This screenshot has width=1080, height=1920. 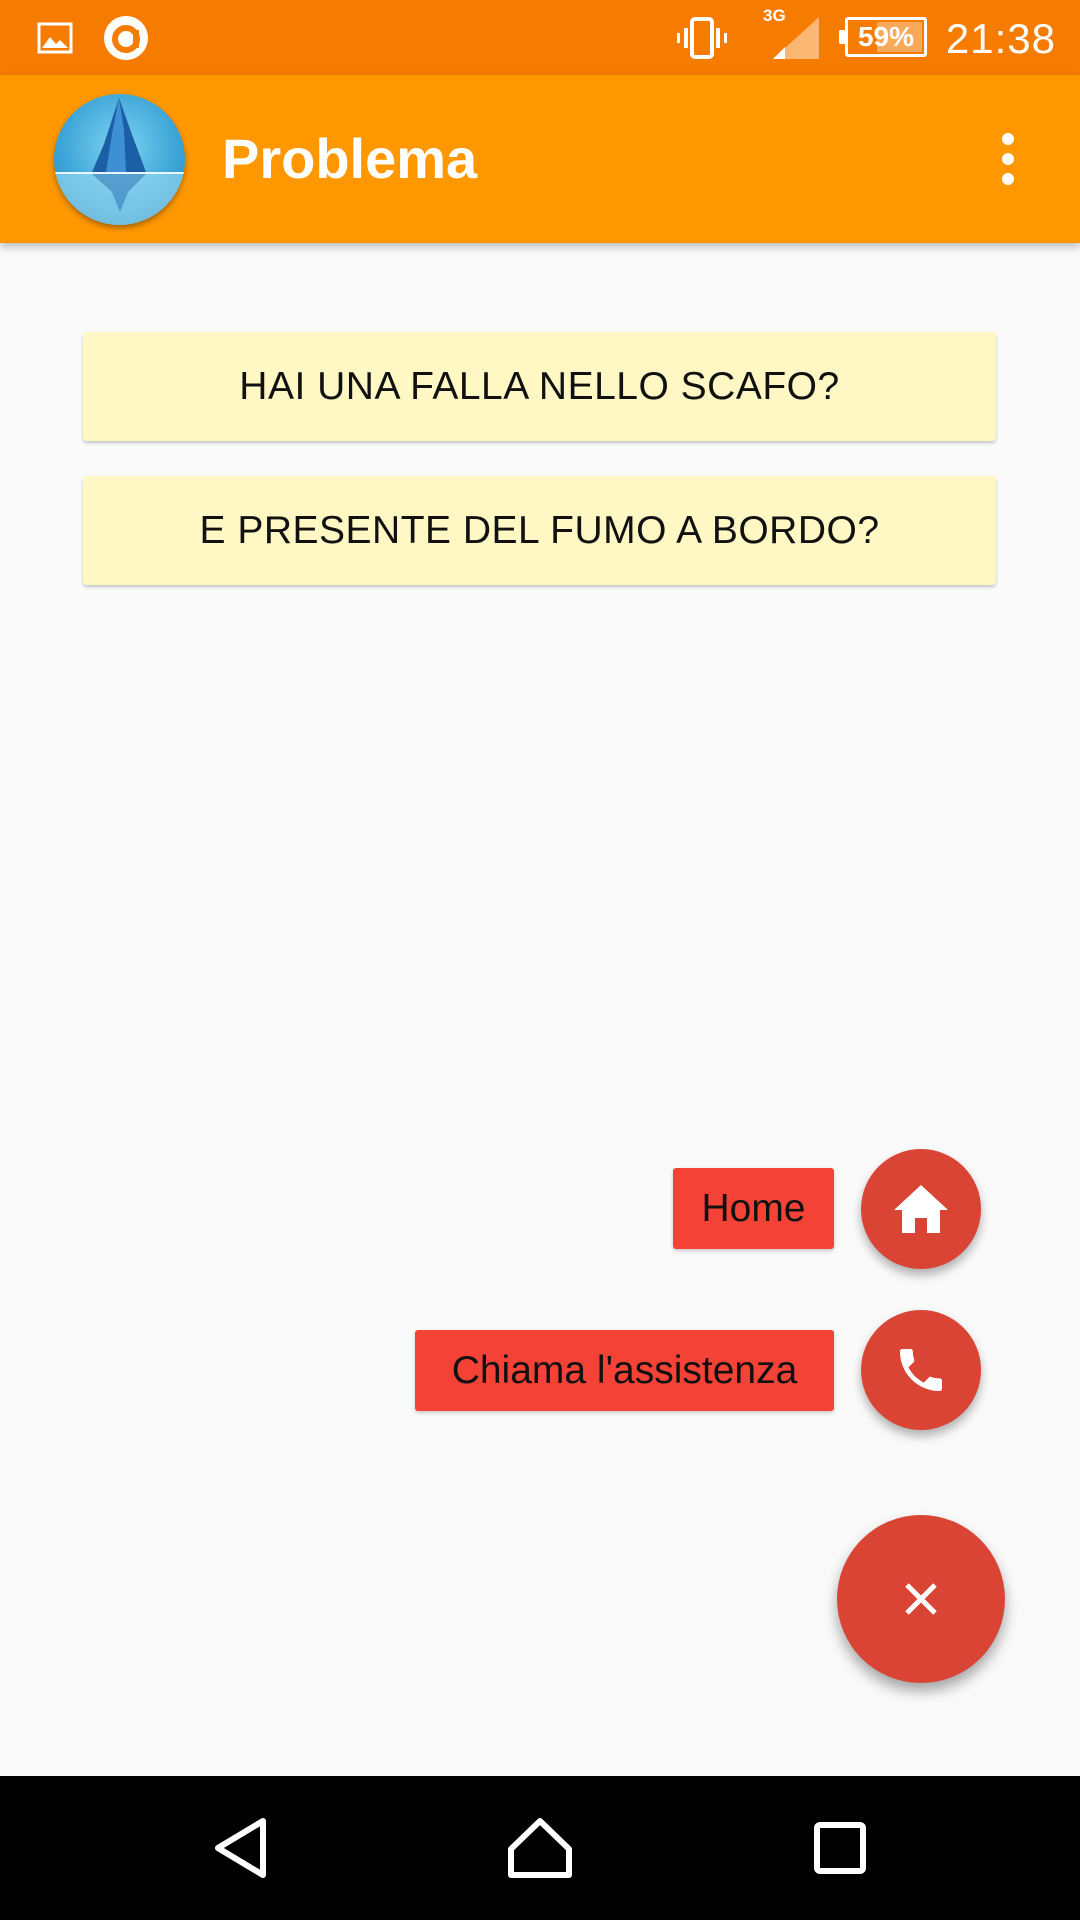 I want to click on more-vert-icon, so click(x=1008, y=159).